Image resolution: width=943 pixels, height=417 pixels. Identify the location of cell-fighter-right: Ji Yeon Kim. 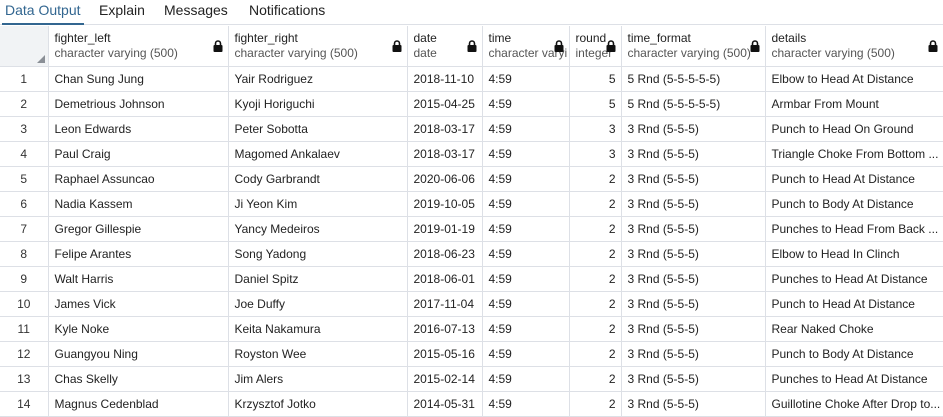
(318, 204).